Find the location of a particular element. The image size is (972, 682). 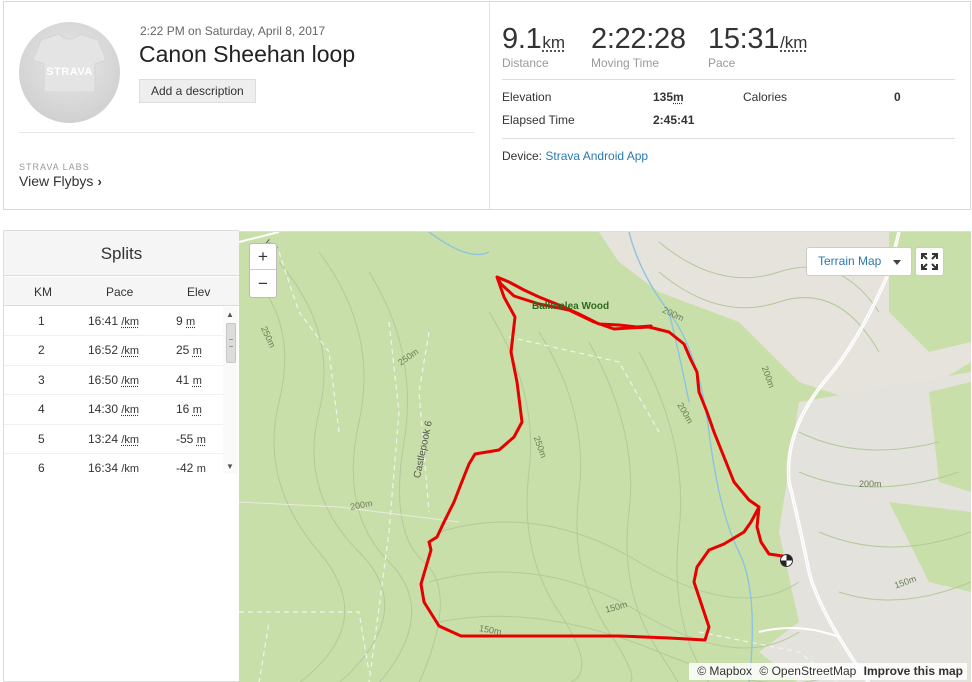

device-info: Device: Strava Android App is located at coordinates (575, 156).